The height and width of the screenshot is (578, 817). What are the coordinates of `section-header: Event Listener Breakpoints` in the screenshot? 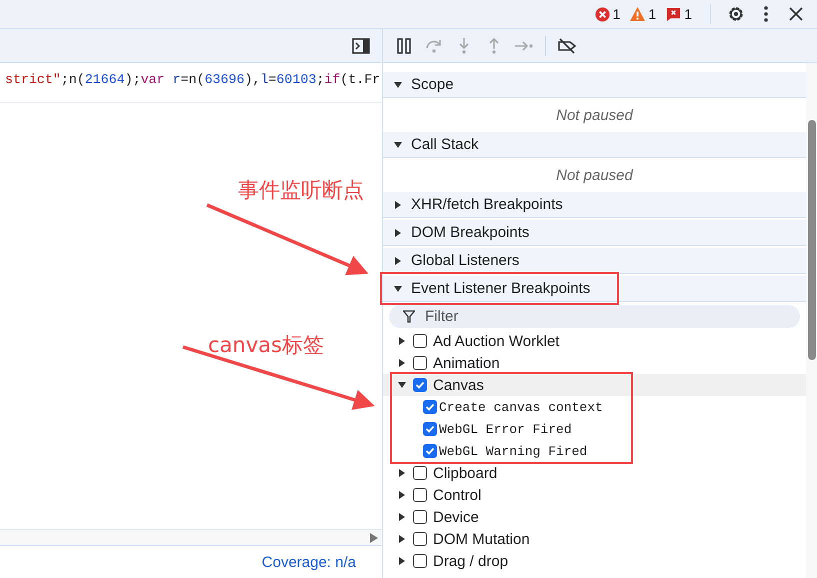 It's located at (594, 289).